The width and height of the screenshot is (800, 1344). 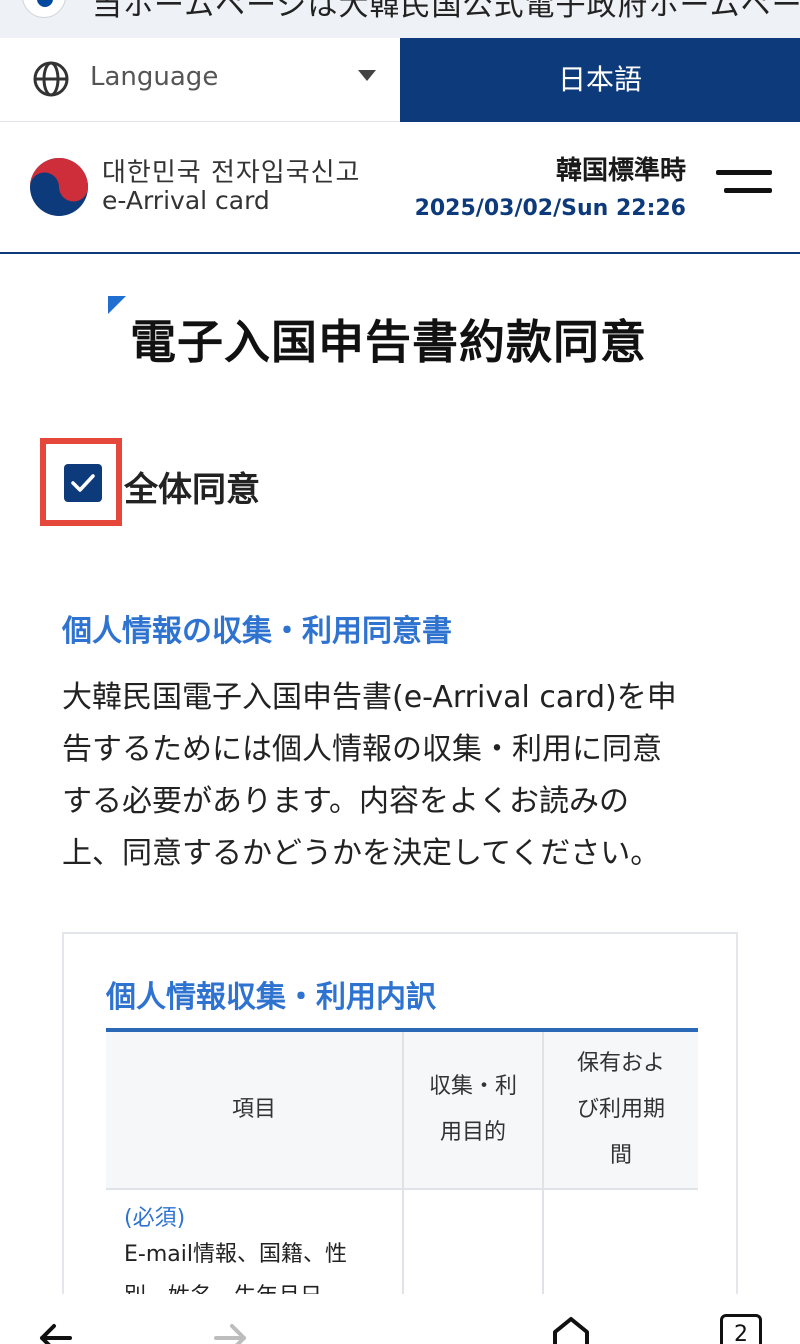 I want to click on header-period-line: 保有およ, so click(x=620, y=1063).